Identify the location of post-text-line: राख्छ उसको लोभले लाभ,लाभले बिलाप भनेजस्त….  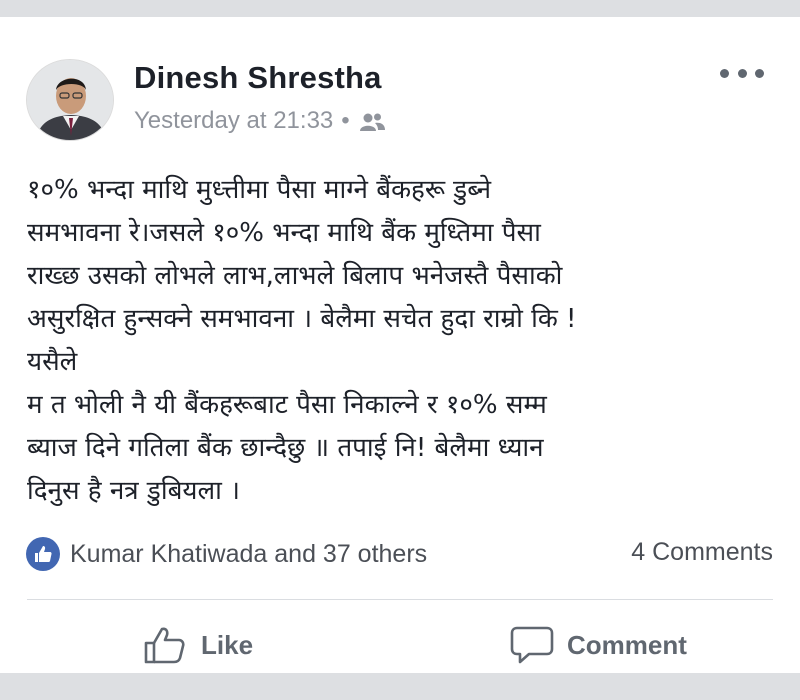
(295, 276).